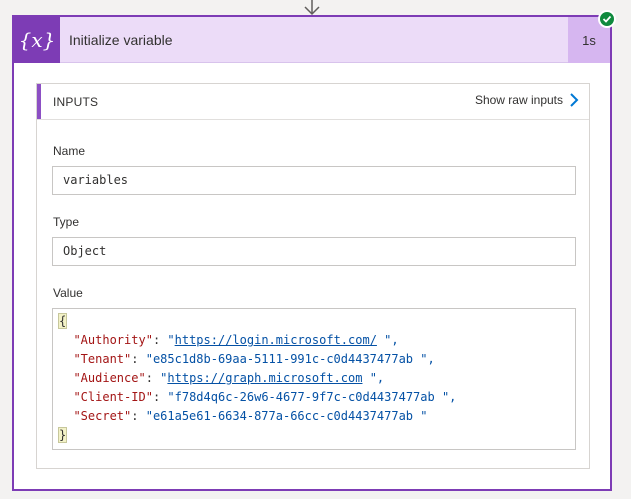 The width and height of the screenshot is (631, 499). I want to click on name-label: Name, so click(69, 151).